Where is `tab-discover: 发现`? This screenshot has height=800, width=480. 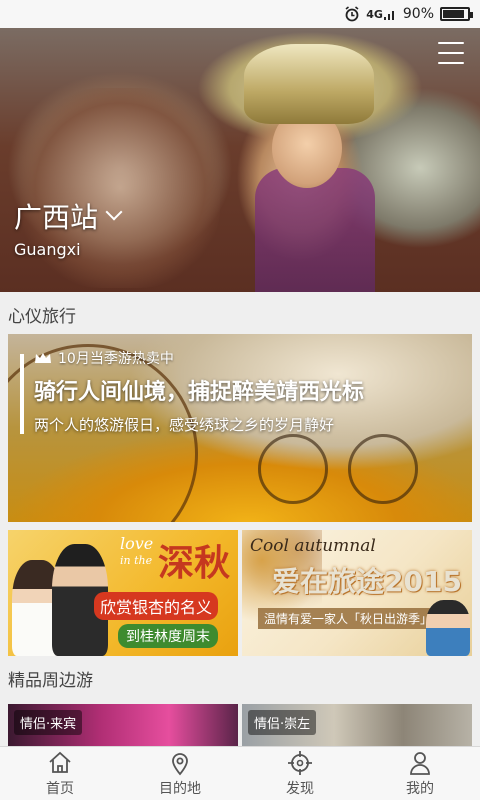 tab-discover: 发现 is located at coordinates (300, 773).